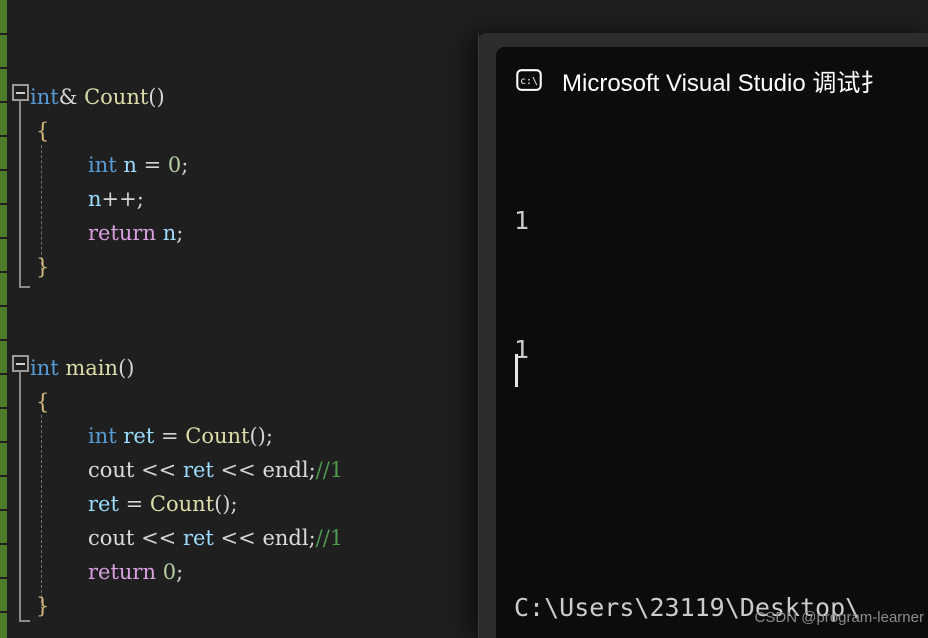 The width and height of the screenshot is (928, 638). Describe the element at coordinates (134, 504) in the screenshot. I see `token-assign-3: =` at that location.